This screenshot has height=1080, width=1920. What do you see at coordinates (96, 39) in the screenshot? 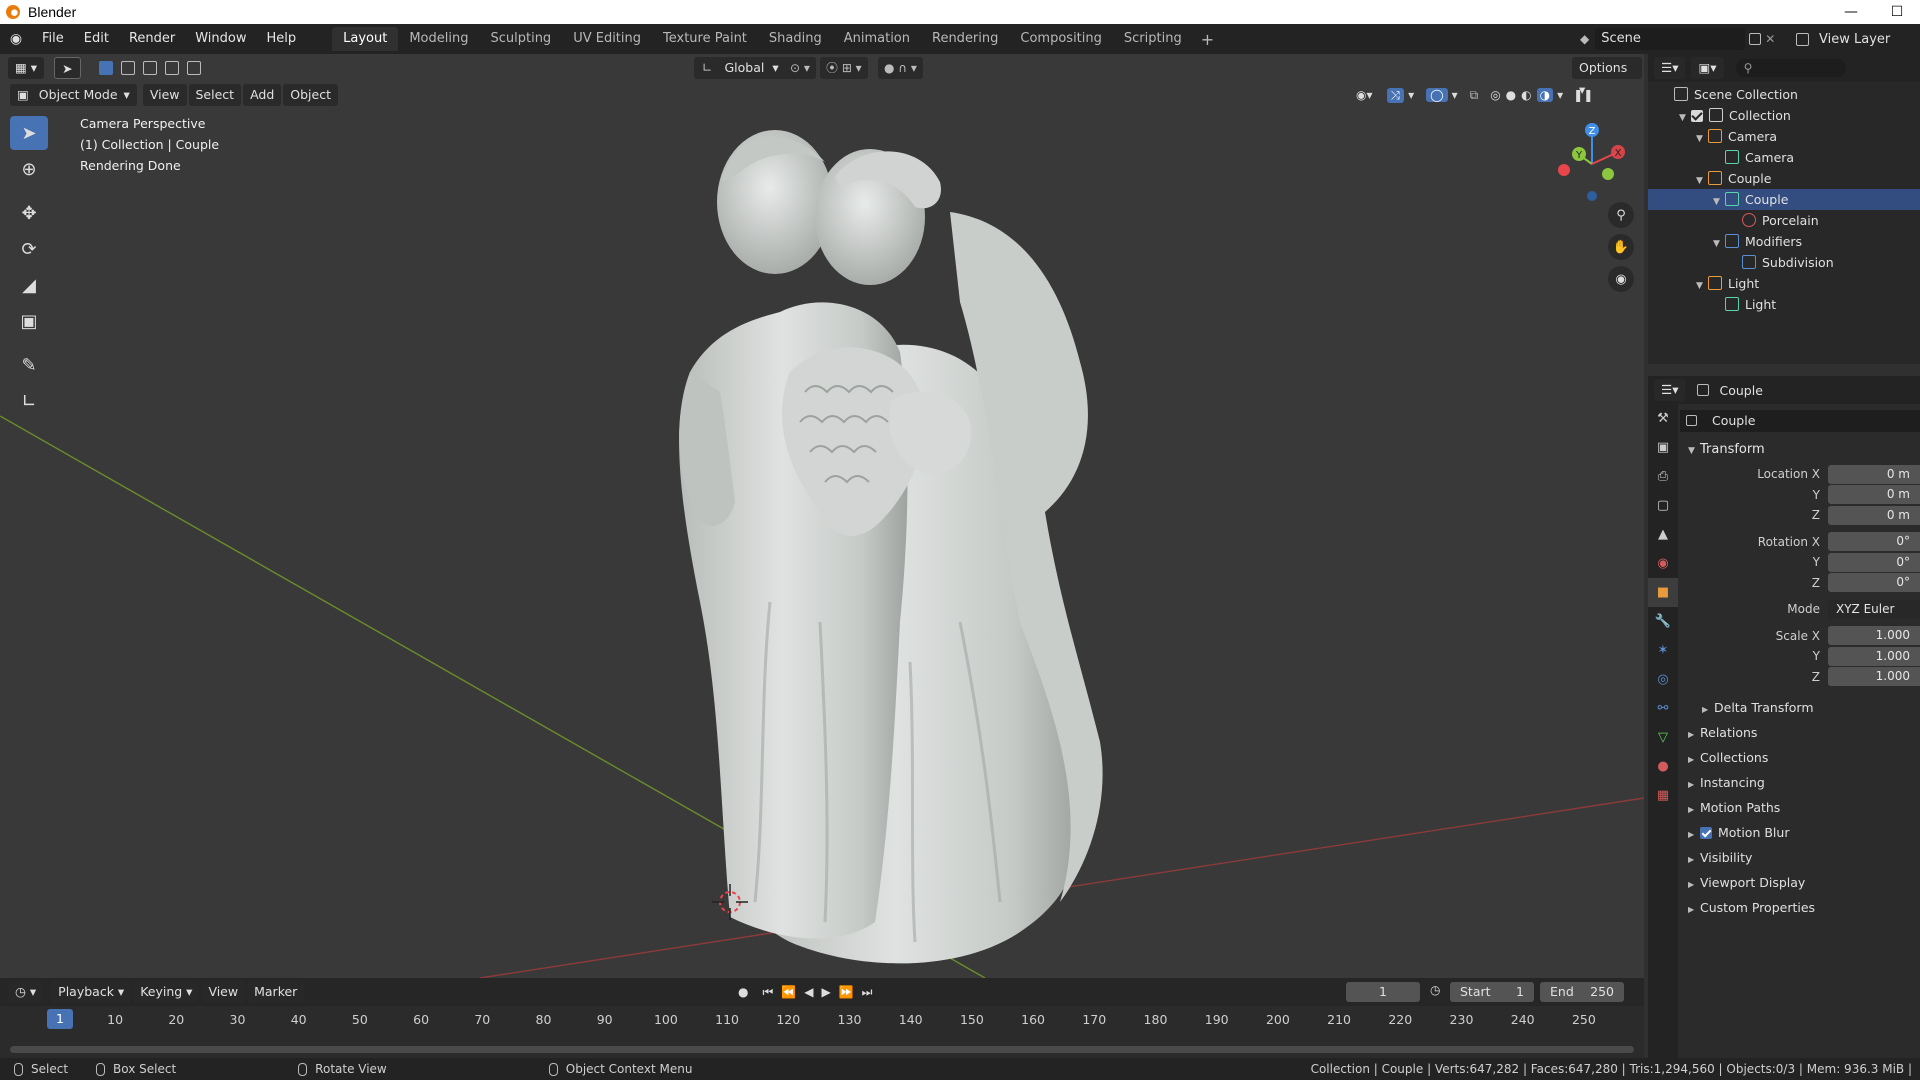
I see `menu-edit: Edit` at bounding box center [96, 39].